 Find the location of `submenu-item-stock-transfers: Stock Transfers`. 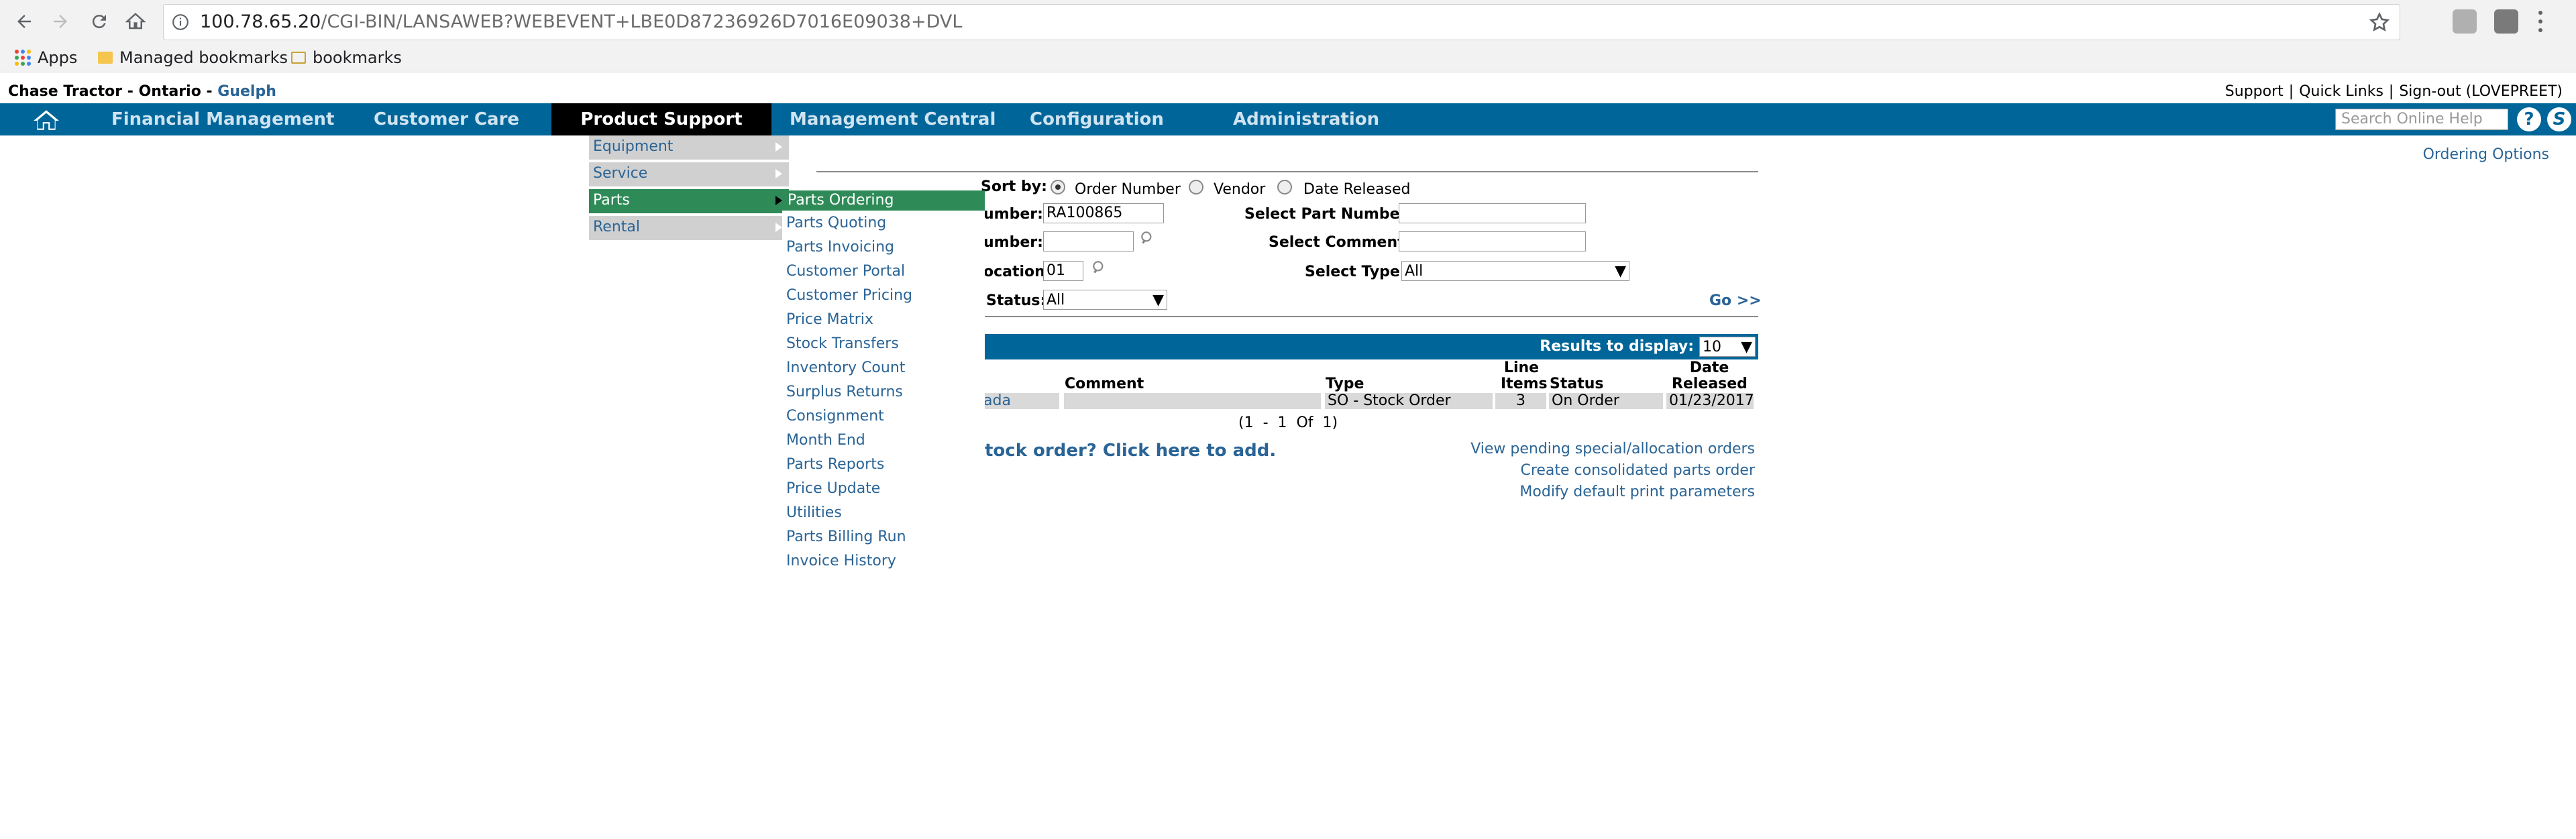

submenu-item-stock-transfers: Stock Transfers is located at coordinates (842, 344).